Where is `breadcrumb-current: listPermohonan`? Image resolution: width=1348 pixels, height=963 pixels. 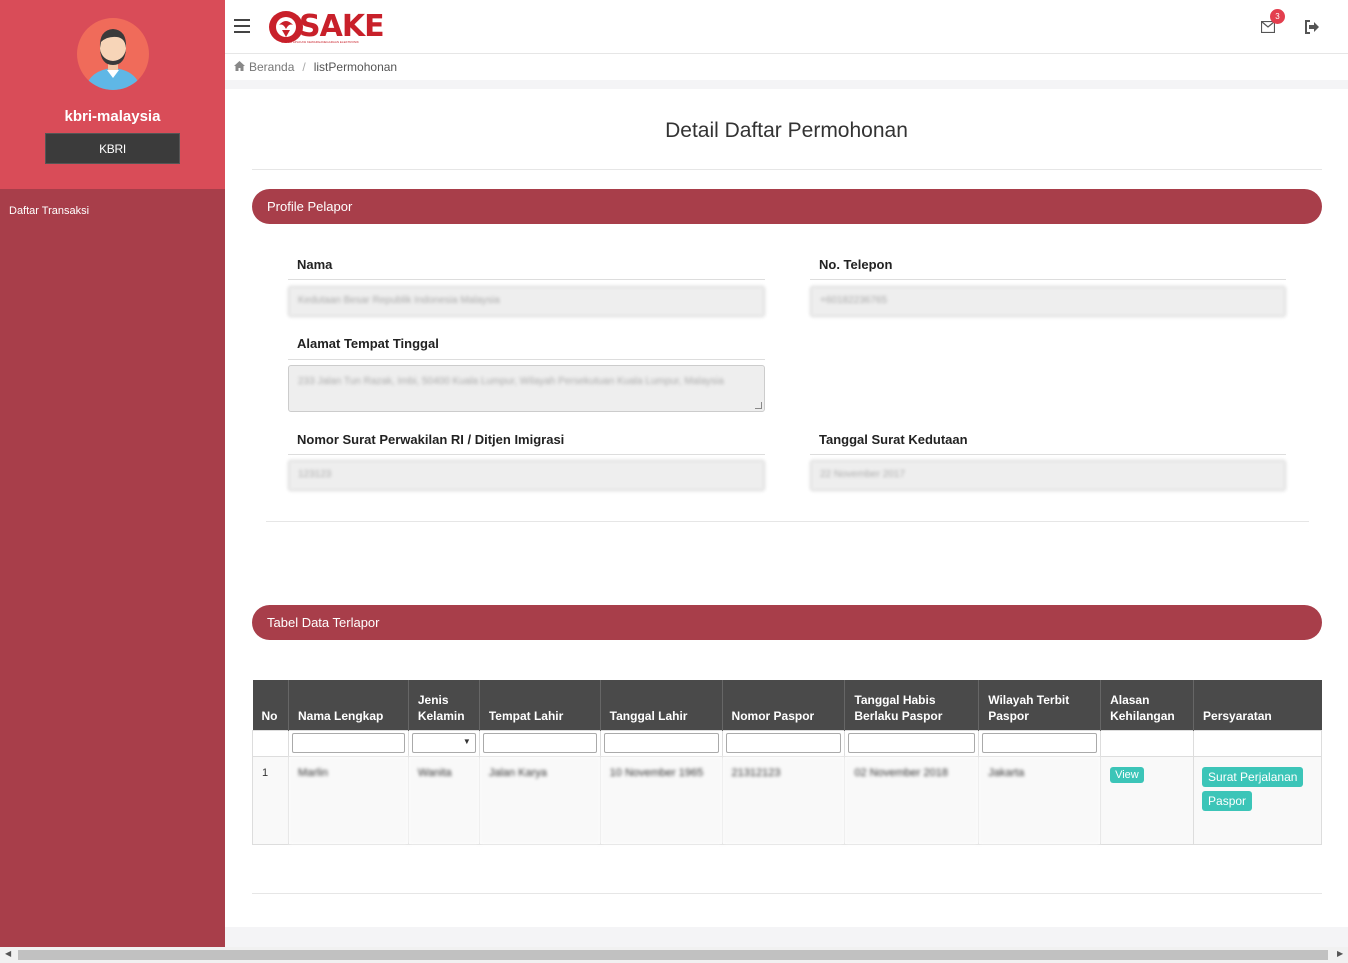
breadcrumb-current: listPermohonan is located at coordinates (355, 67).